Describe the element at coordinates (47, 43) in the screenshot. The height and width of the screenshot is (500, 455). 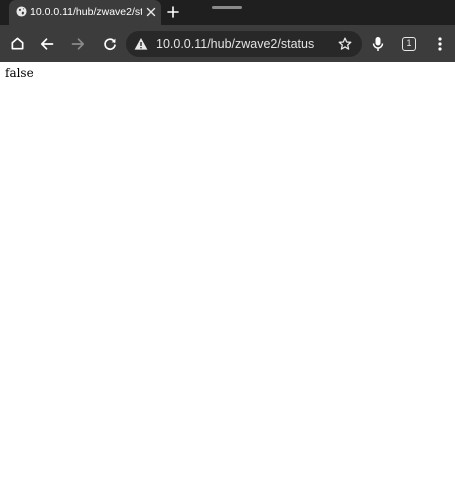
I see `back-arrow-icon` at that location.